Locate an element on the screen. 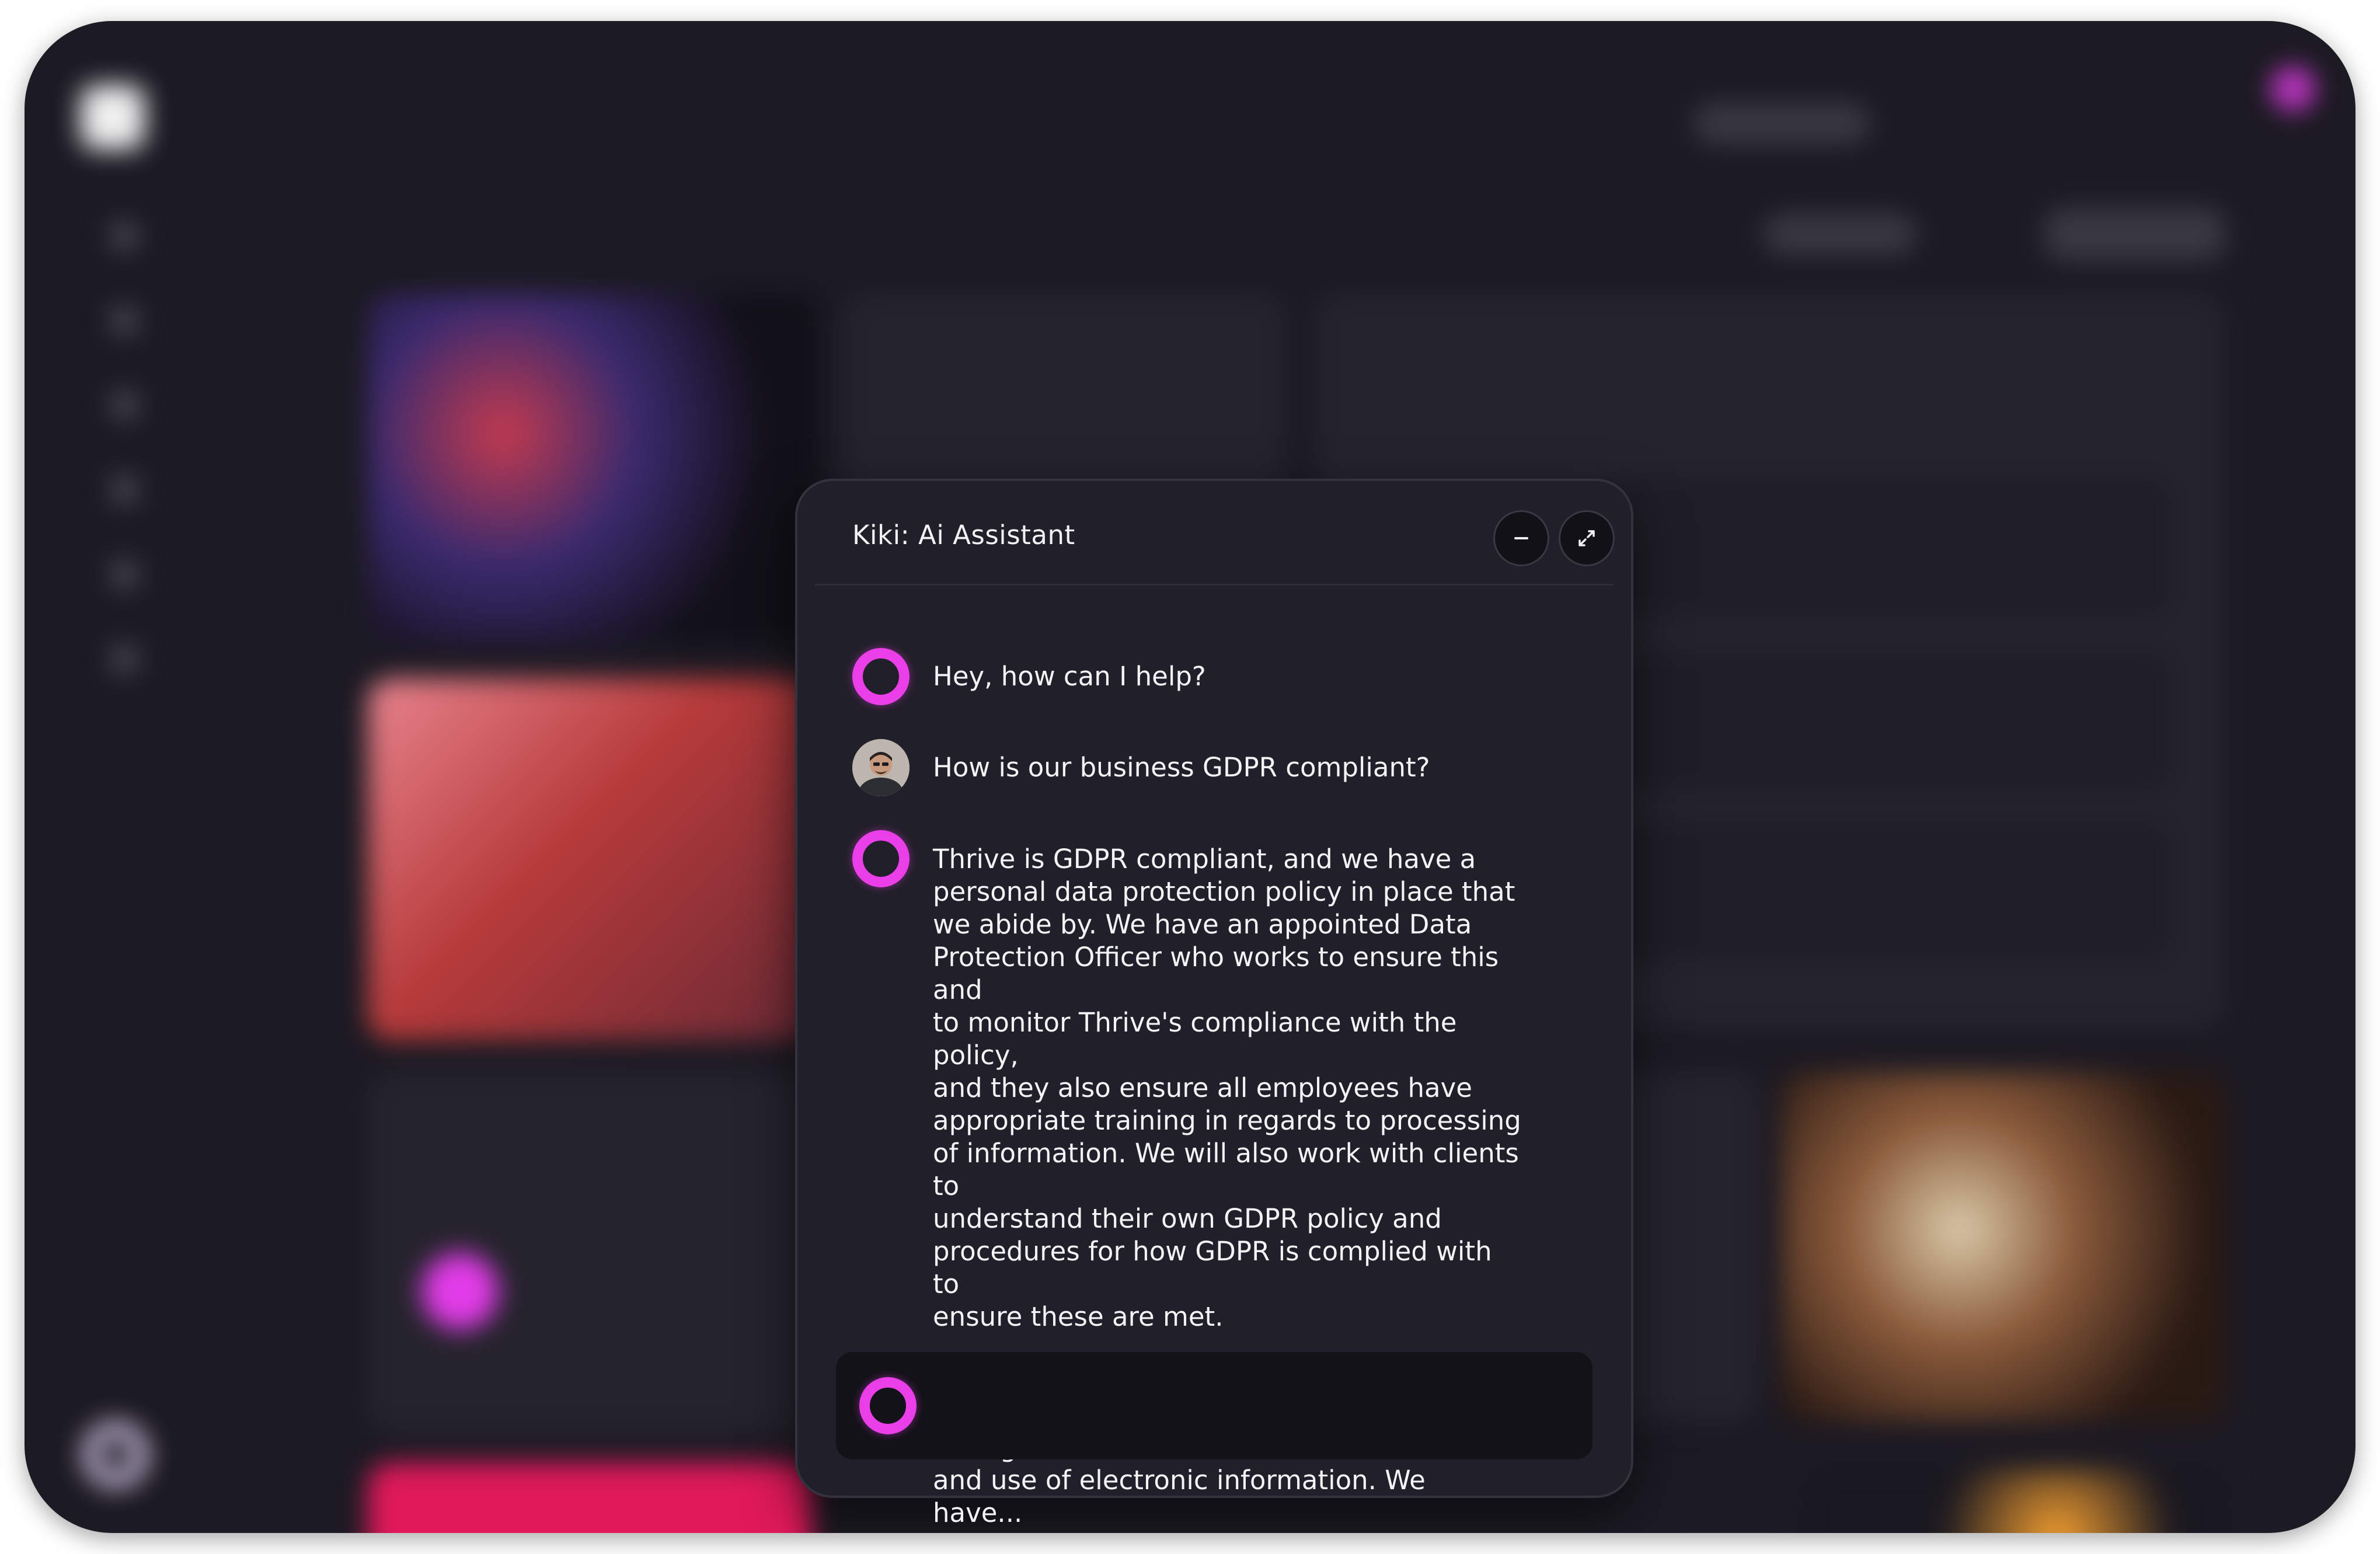  chat-input is located at coordinates (1252, 1406).